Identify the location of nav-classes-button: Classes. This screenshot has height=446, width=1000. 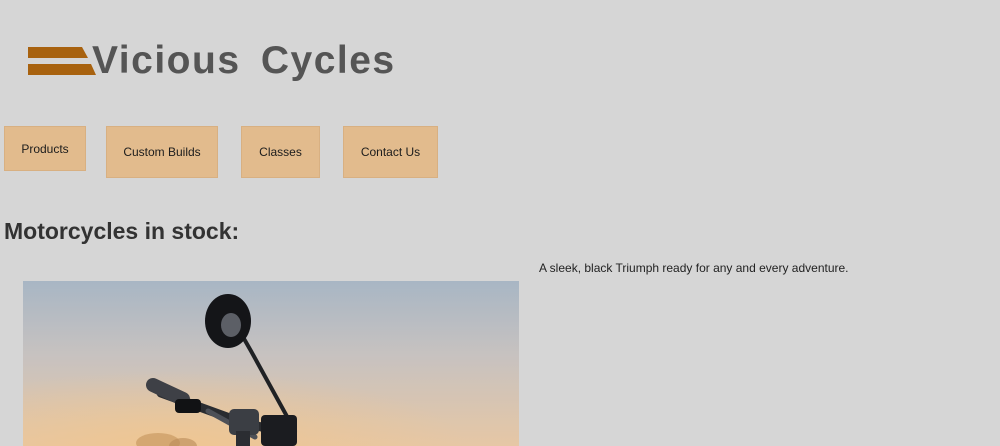
(280, 152).